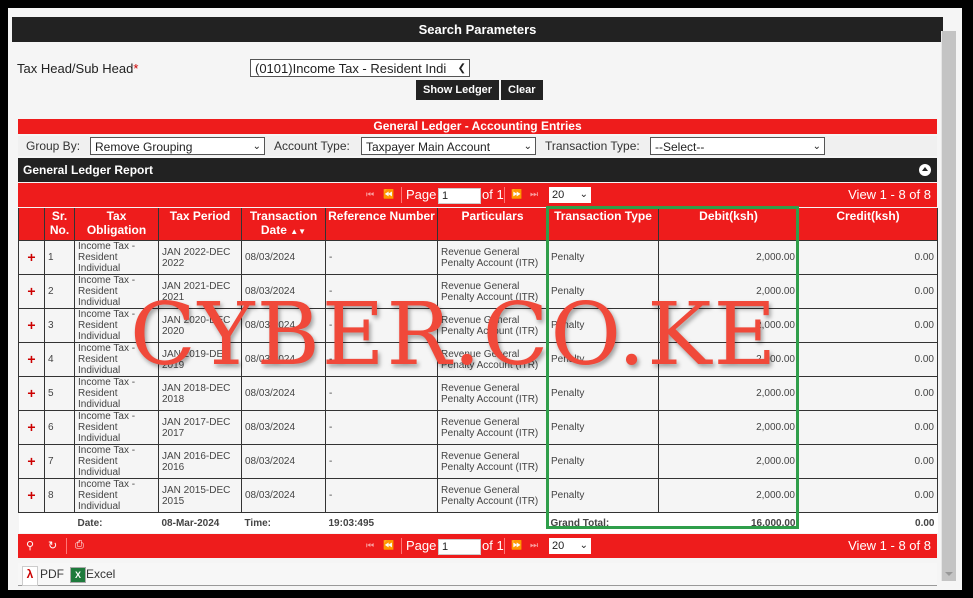 Image resolution: width=973 pixels, height=598 pixels. Describe the element at coordinates (492, 224) in the screenshot. I see `col-particulars: Particulars` at that location.